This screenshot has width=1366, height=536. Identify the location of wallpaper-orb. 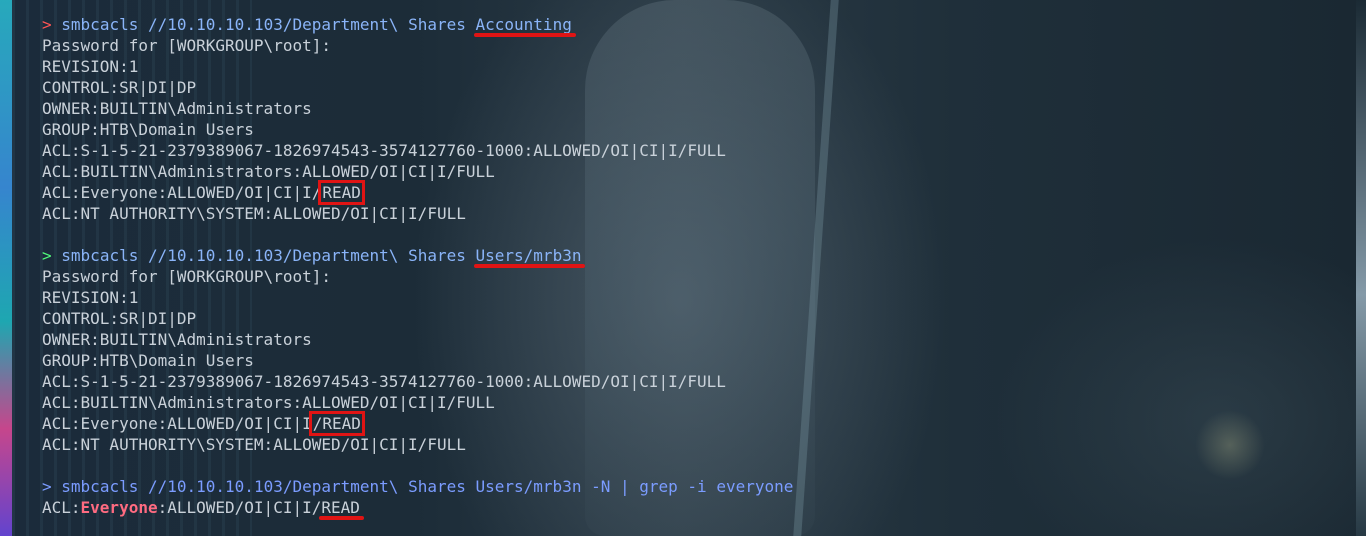
(1230, 445).